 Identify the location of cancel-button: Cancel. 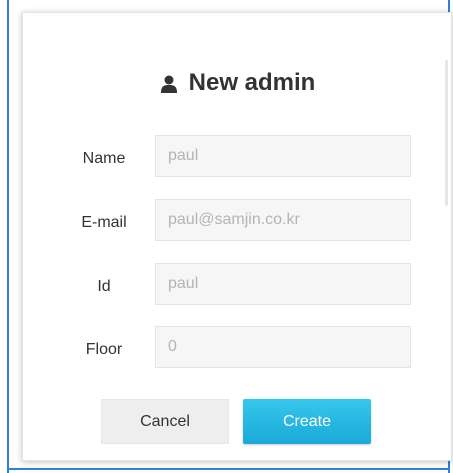
(165, 421).